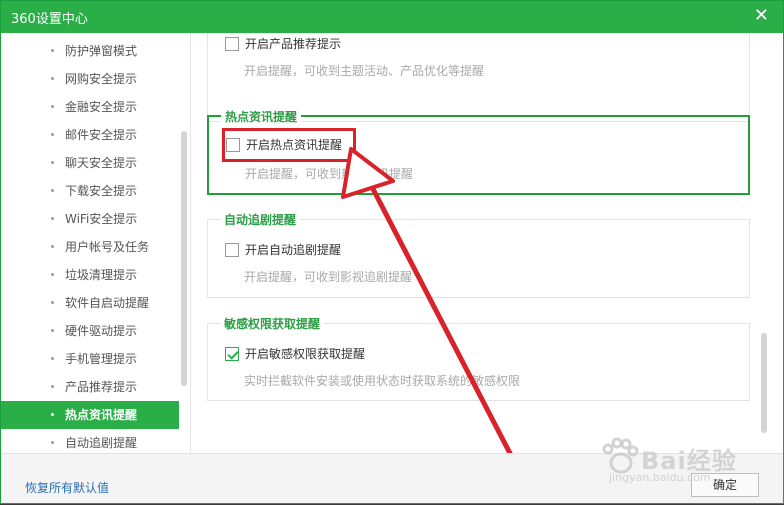 The width and height of the screenshot is (784, 505). I want to click on restore-defaults-link: 恢复所有默认值, so click(67, 487).